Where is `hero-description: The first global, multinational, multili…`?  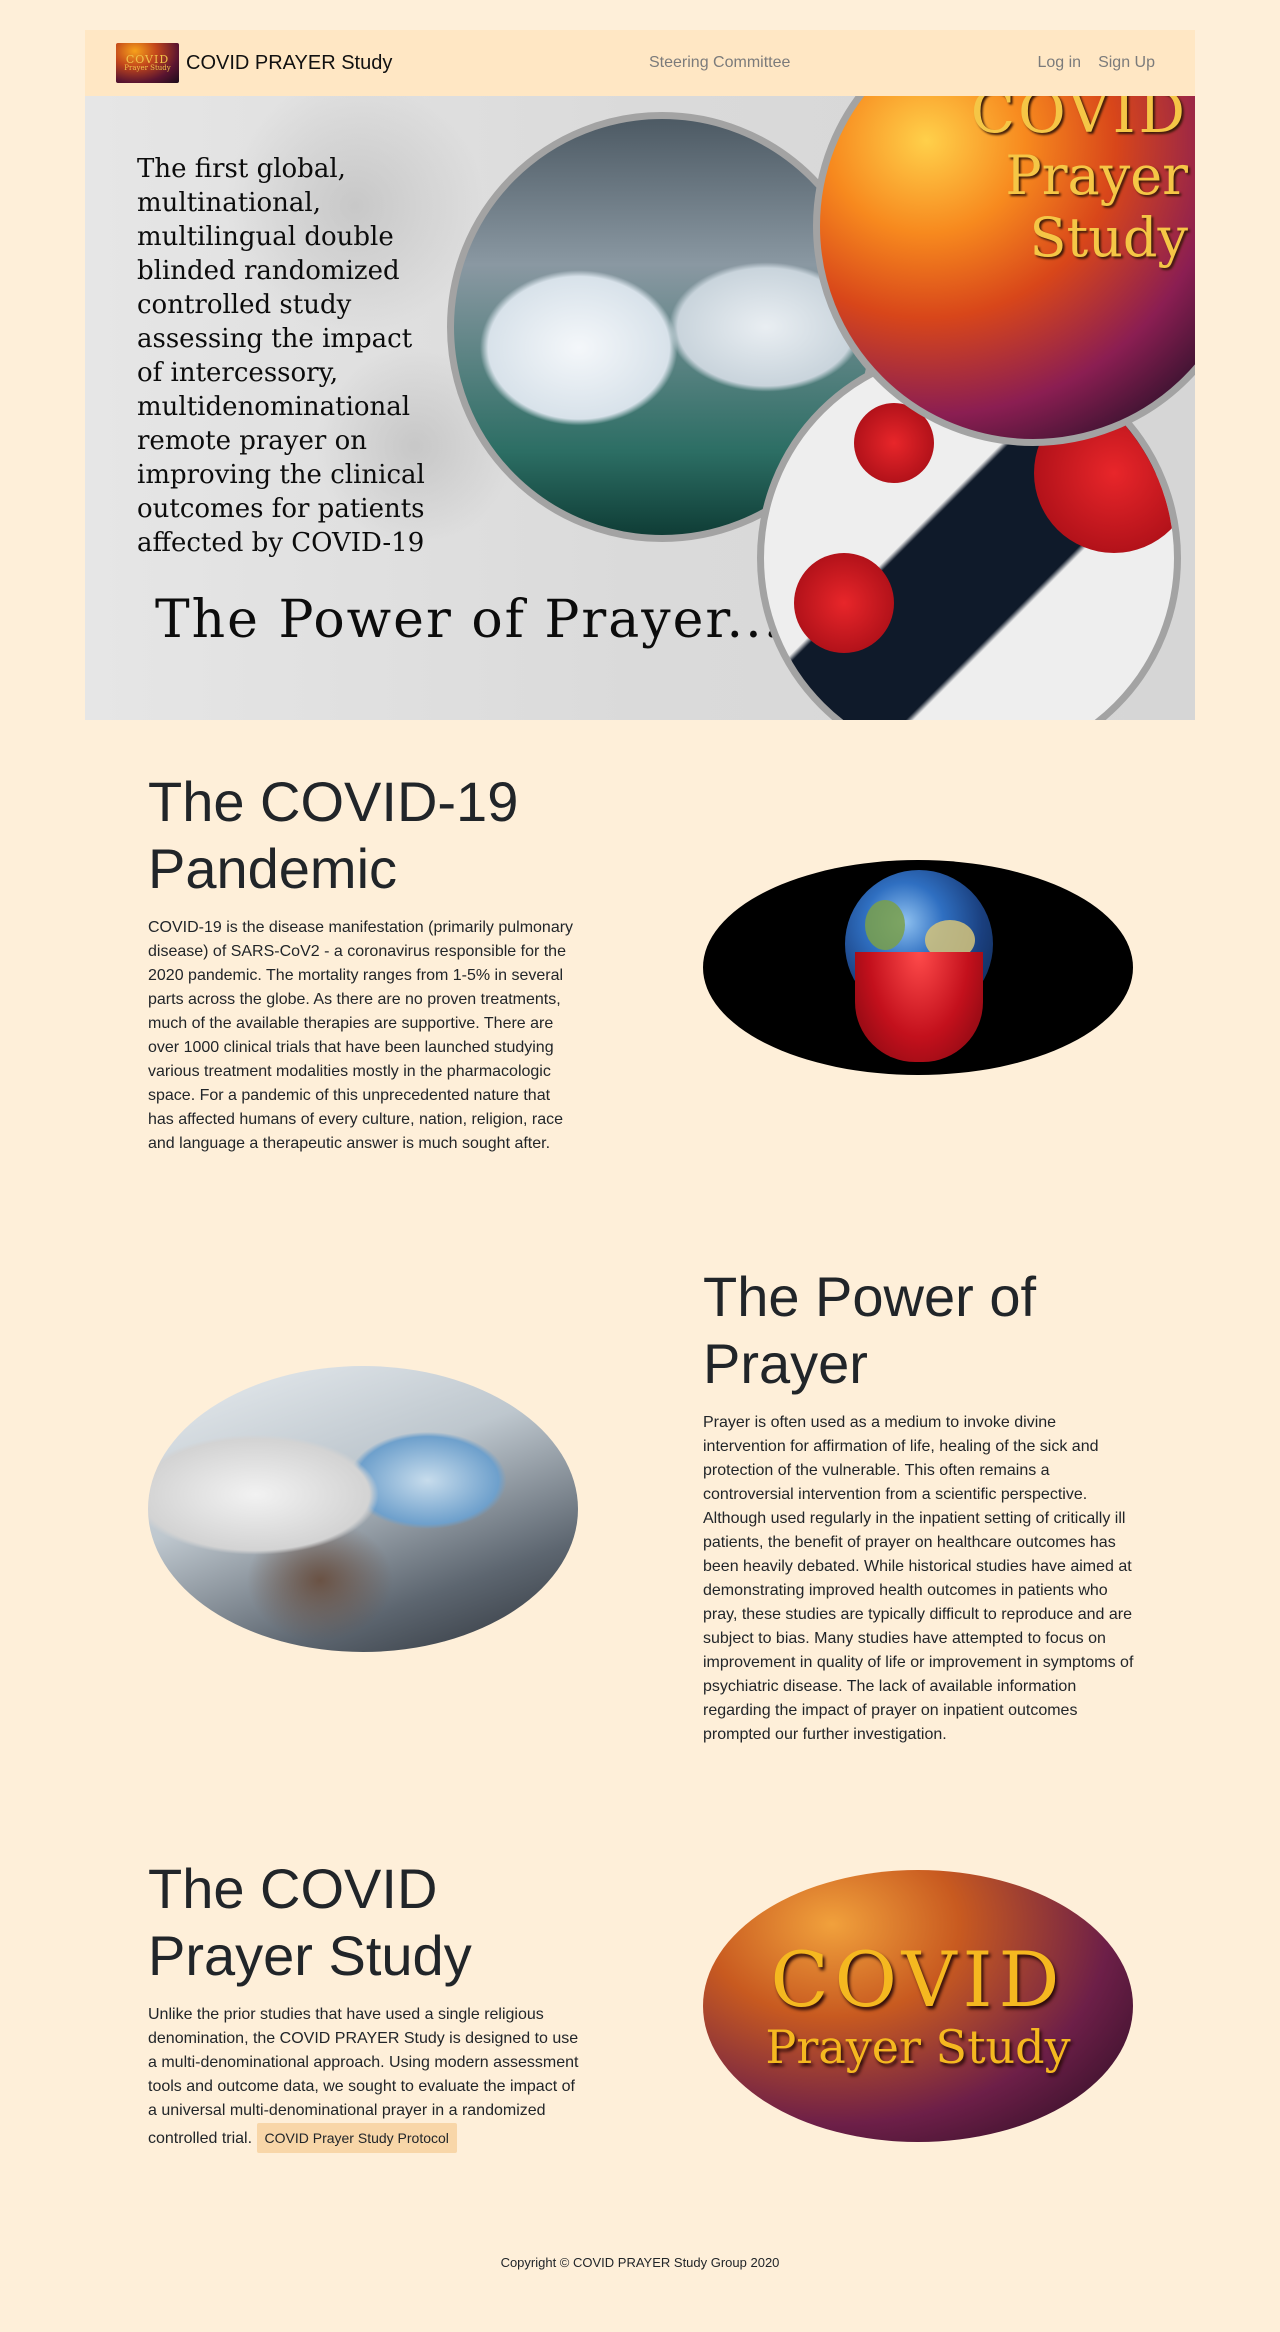
hero-description: The first global, multinational, multili… is located at coordinates (281, 356).